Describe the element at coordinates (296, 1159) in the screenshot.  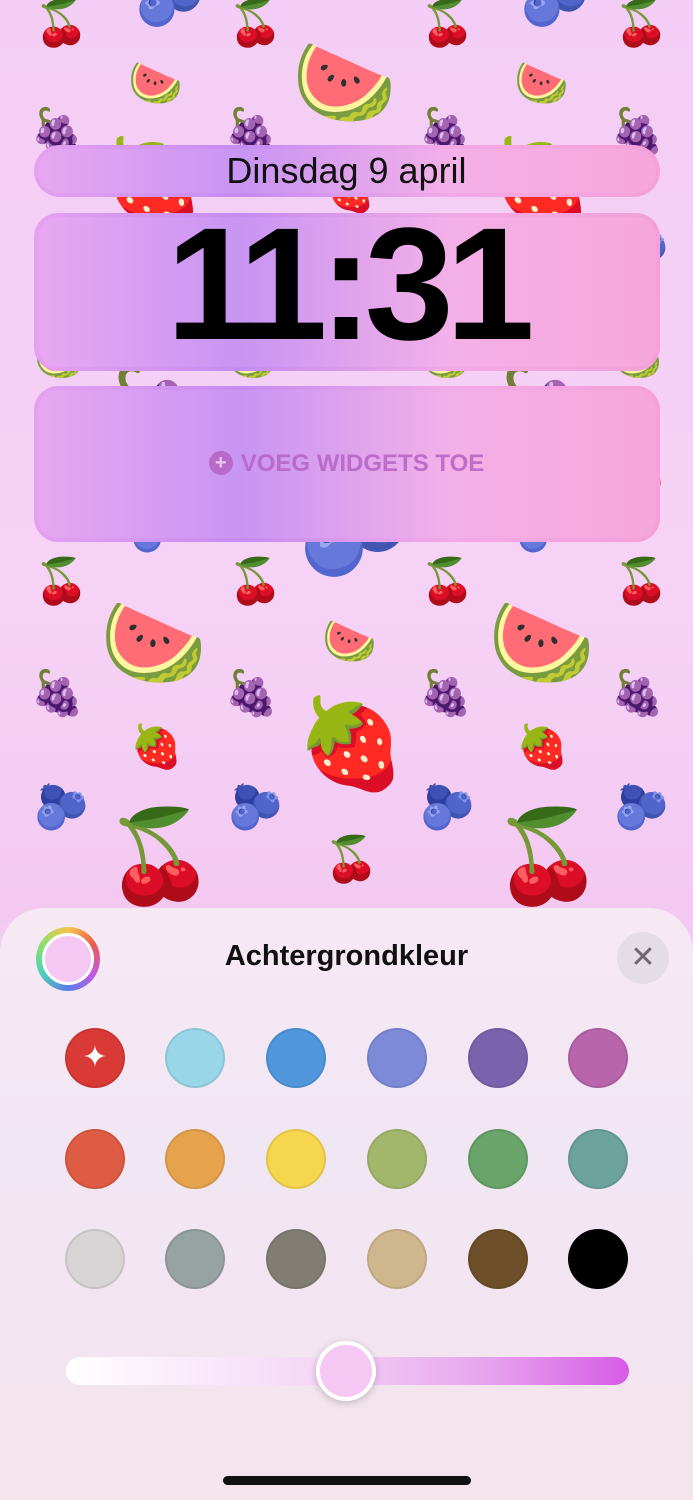
I see `swatch-yellow` at that location.